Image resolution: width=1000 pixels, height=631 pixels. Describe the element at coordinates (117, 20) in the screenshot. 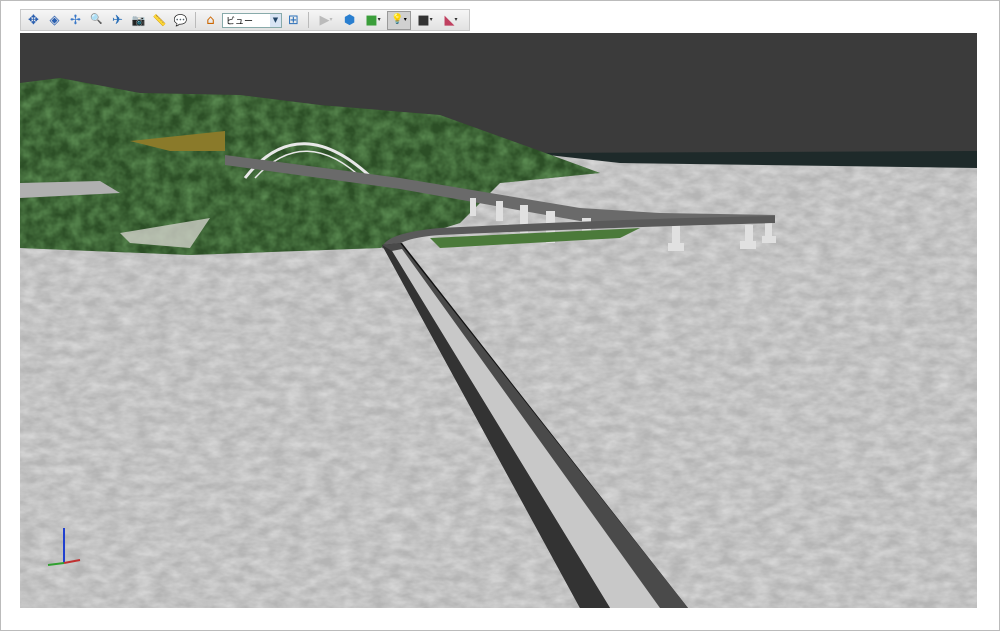

I see `fly-icon: ✈` at that location.